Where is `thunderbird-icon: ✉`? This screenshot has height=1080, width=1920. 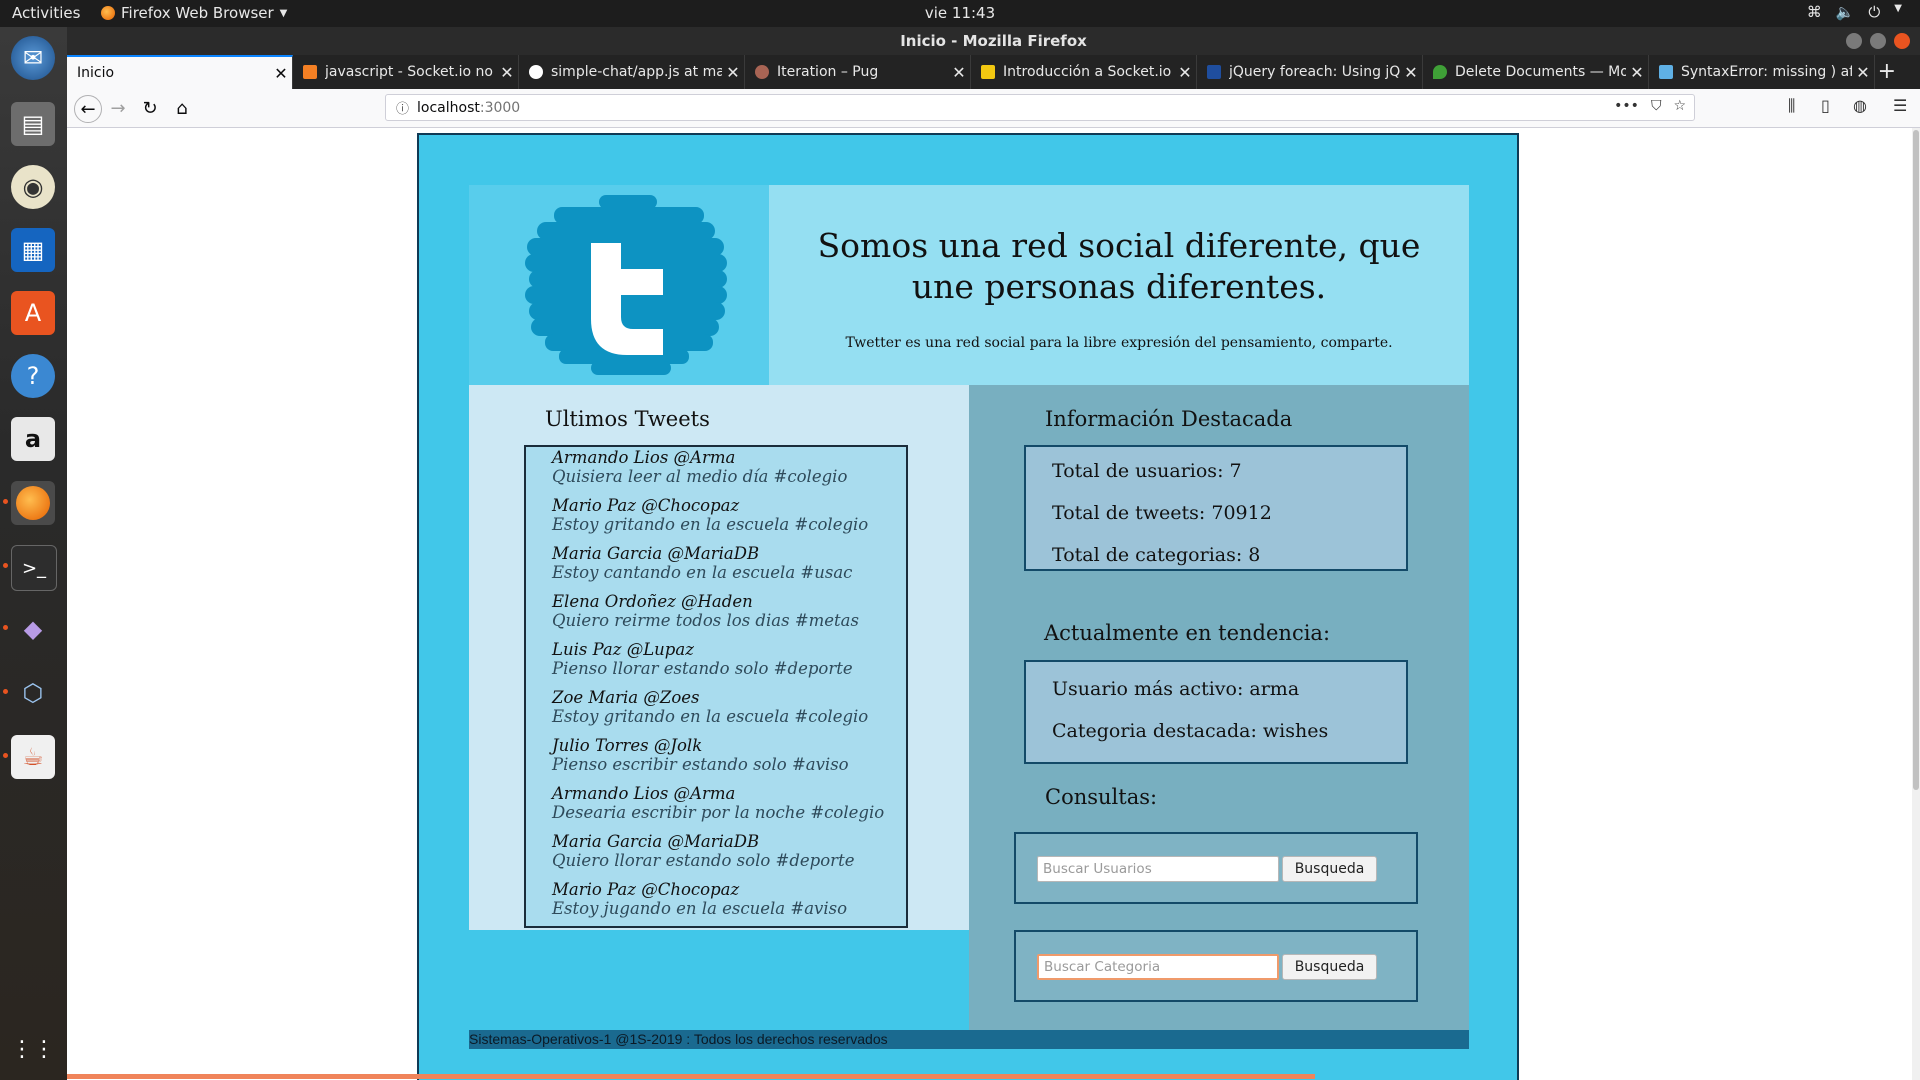 thunderbird-icon: ✉ is located at coordinates (33, 58).